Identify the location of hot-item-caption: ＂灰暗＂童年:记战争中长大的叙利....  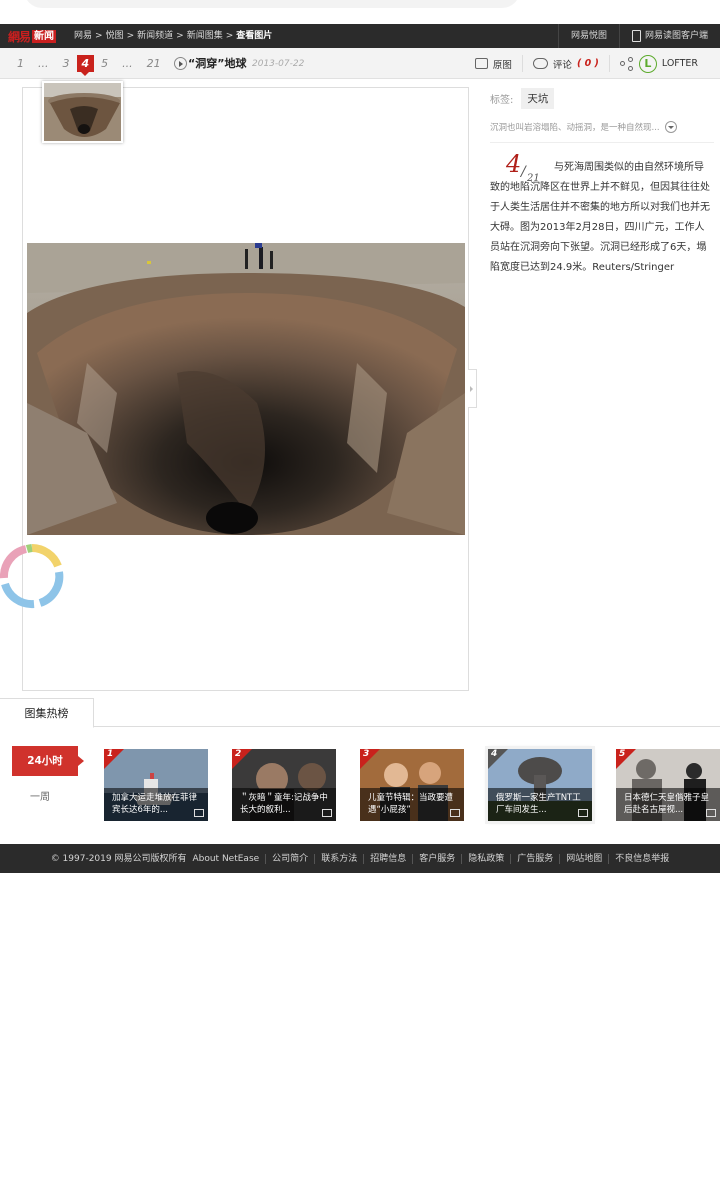
(284, 804).